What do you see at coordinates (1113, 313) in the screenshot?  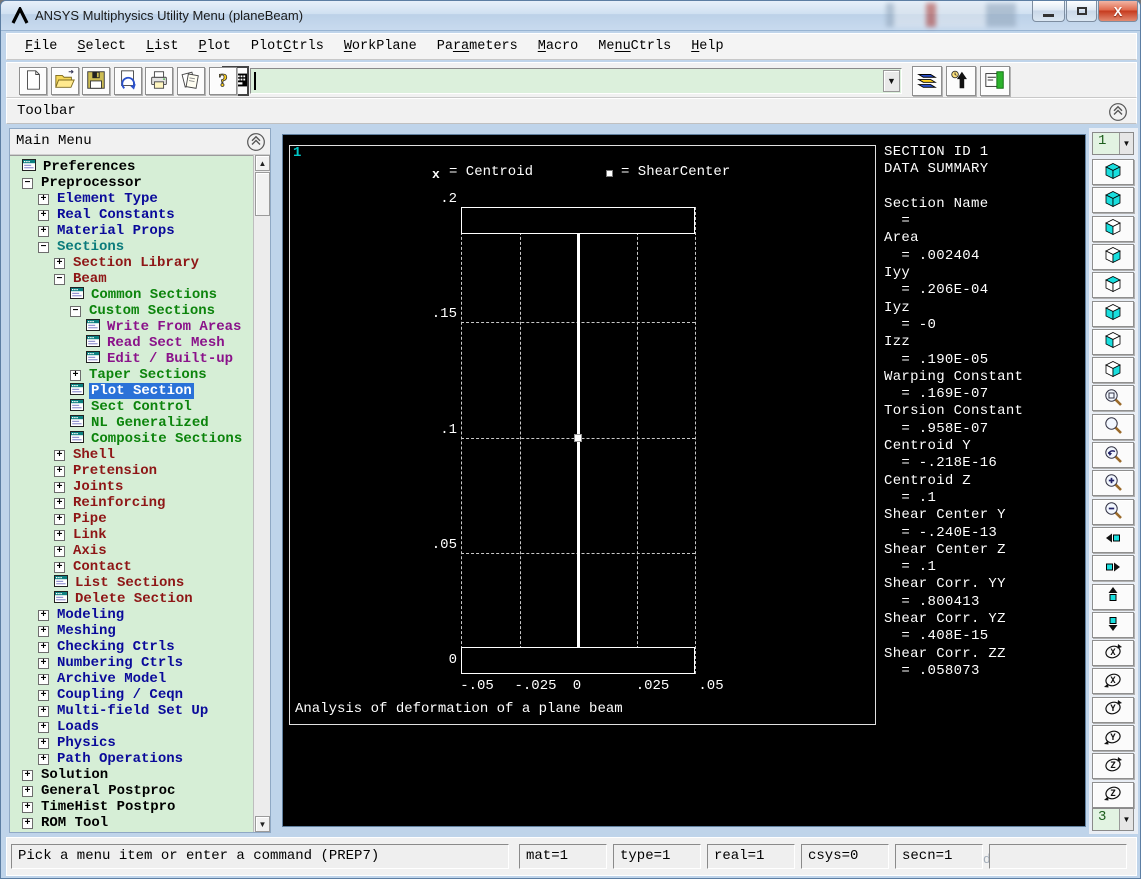 I see `view-bottom-button` at bounding box center [1113, 313].